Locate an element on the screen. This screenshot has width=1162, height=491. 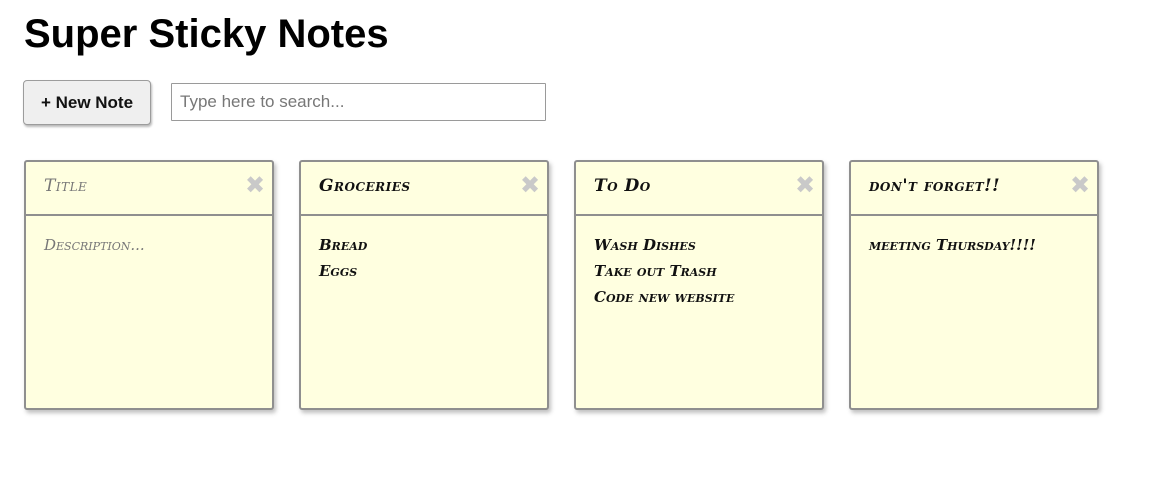
note-title-input: Groceries is located at coordinates (424, 189).